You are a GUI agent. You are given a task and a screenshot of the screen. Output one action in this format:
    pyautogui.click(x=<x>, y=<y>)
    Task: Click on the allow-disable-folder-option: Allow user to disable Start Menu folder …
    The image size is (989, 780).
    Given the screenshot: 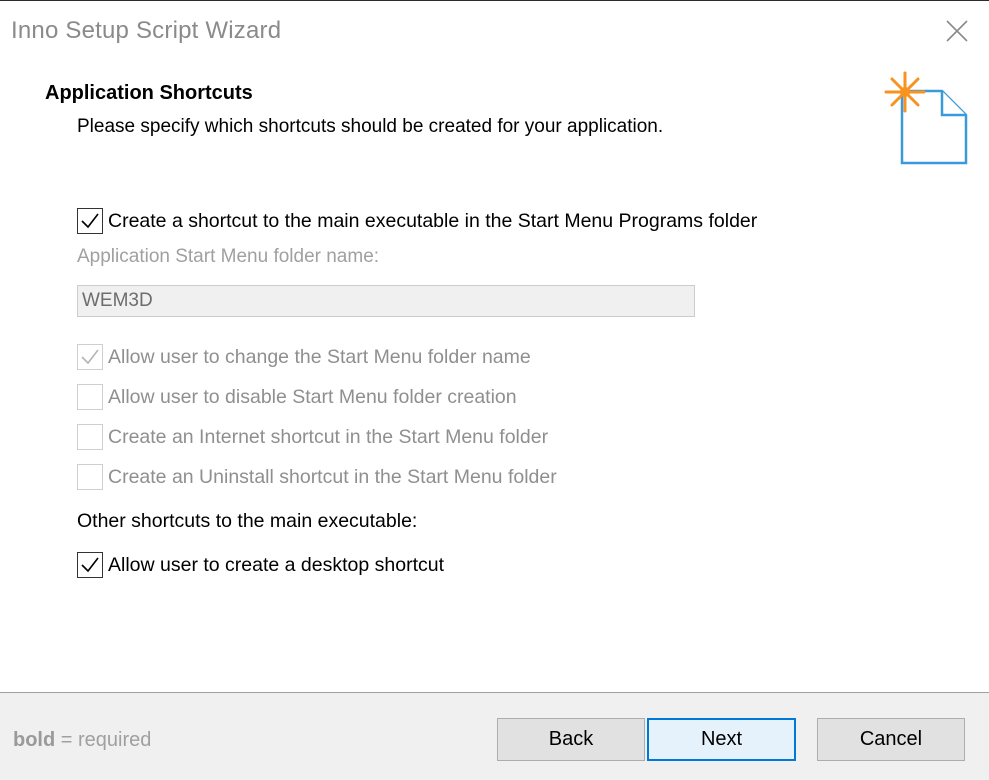 What is the action you would take?
    pyautogui.click(x=297, y=397)
    